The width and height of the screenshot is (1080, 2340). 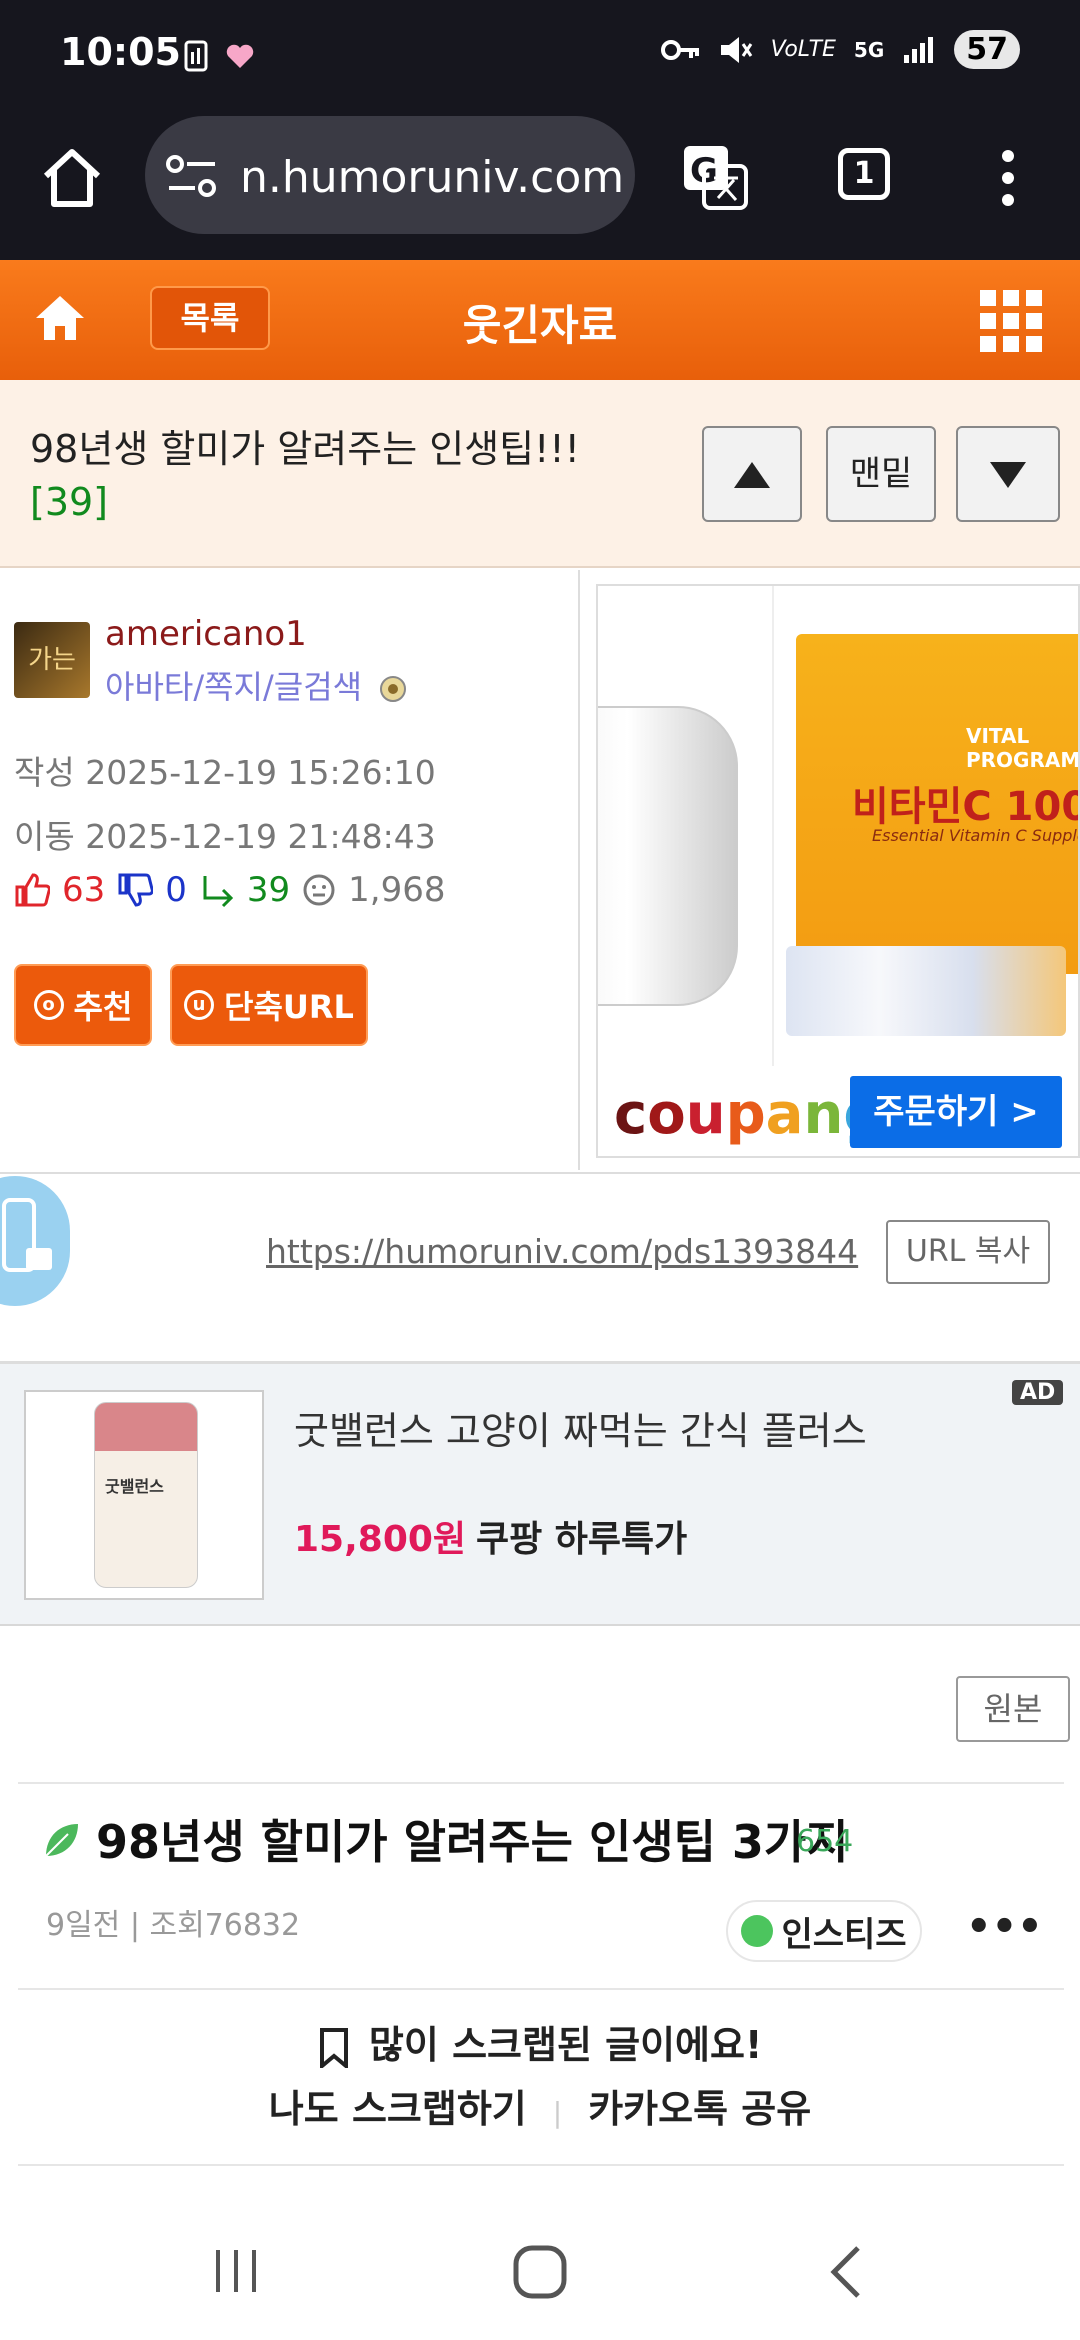 I want to click on scroll-down-button, so click(x=1008, y=474).